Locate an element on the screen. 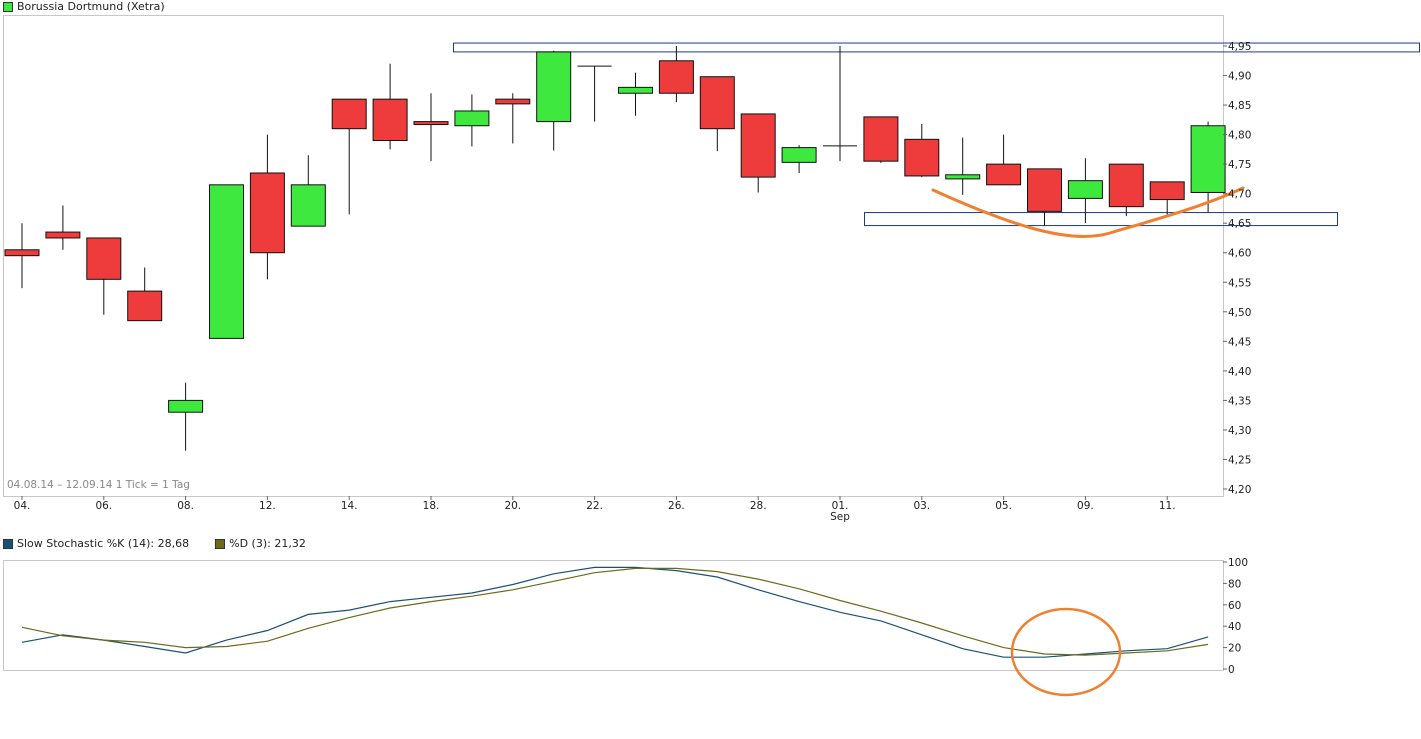 The height and width of the screenshot is (739, 1421). price-tick-label: 4,50 is located at coordinates (1239, 313).